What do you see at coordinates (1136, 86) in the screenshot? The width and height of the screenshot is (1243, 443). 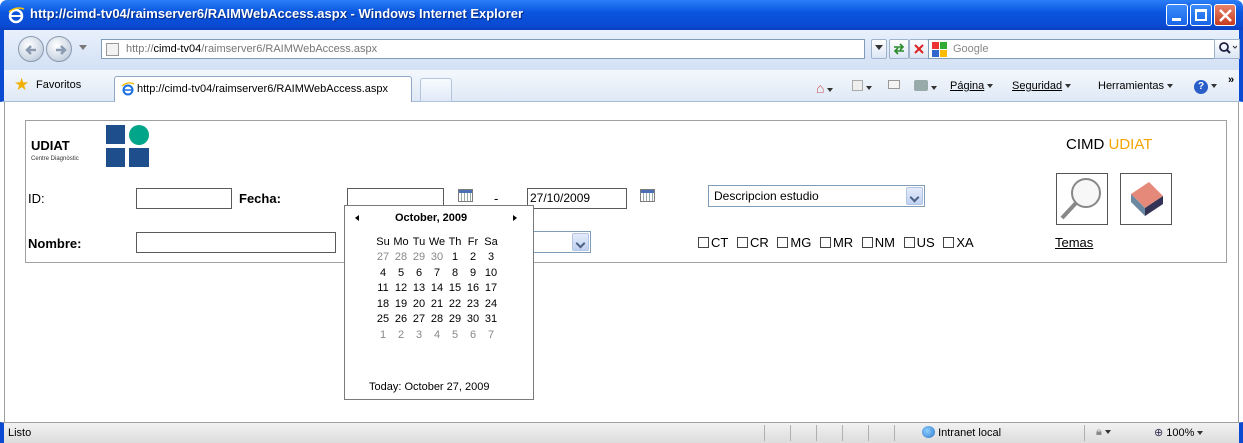 I see `tools-menu: Herramientas` at bounding box center [1136, 86].